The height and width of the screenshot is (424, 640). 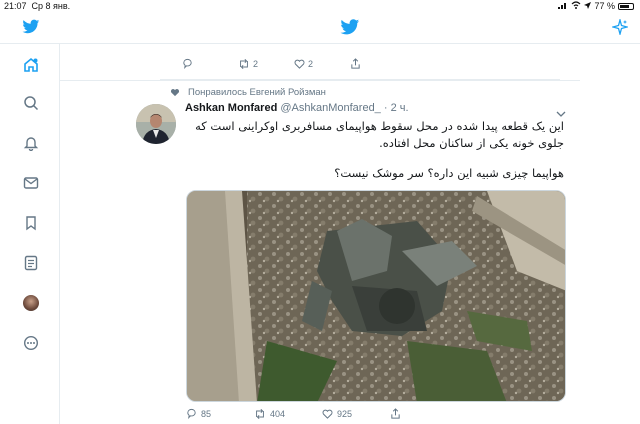 I want to click on divider, so click(x=320, y=80).